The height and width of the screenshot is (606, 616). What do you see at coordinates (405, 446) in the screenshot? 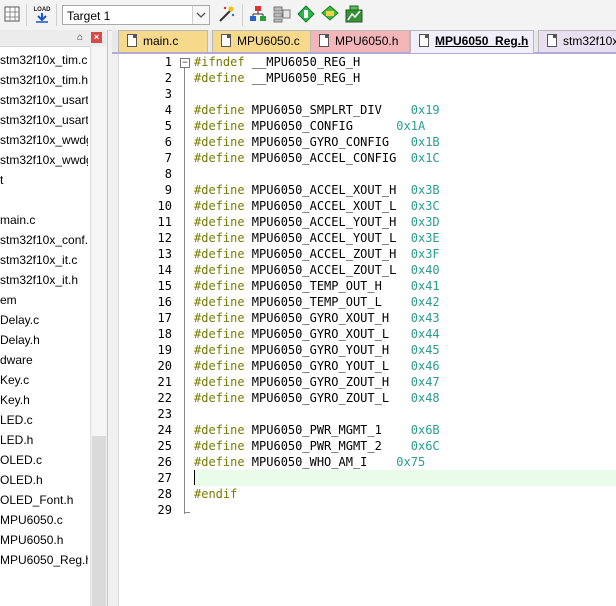
I see `code-line: #define MPU6050_PWR_MGMT_2 0x6C` at bounding box center [405, 446].